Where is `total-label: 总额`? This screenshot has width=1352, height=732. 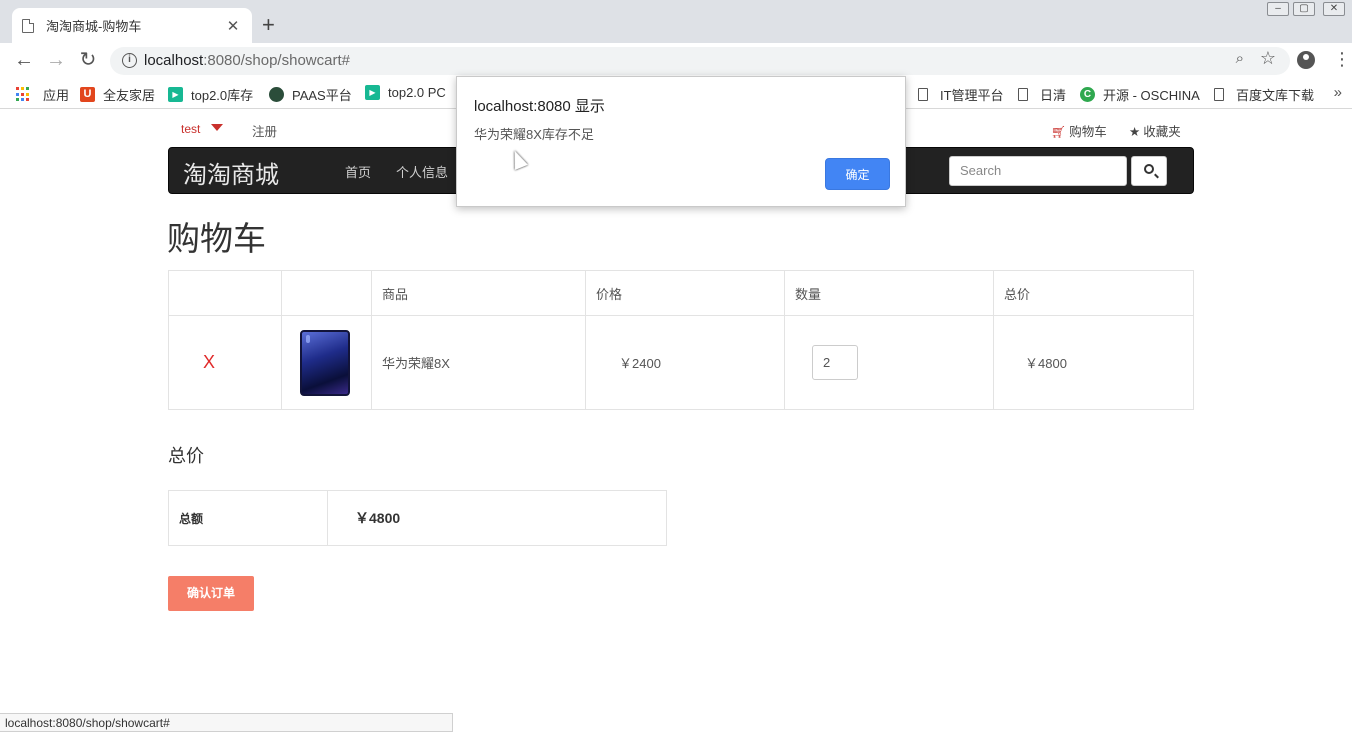
total-label: 总额 is located at coordinates (248, 518).